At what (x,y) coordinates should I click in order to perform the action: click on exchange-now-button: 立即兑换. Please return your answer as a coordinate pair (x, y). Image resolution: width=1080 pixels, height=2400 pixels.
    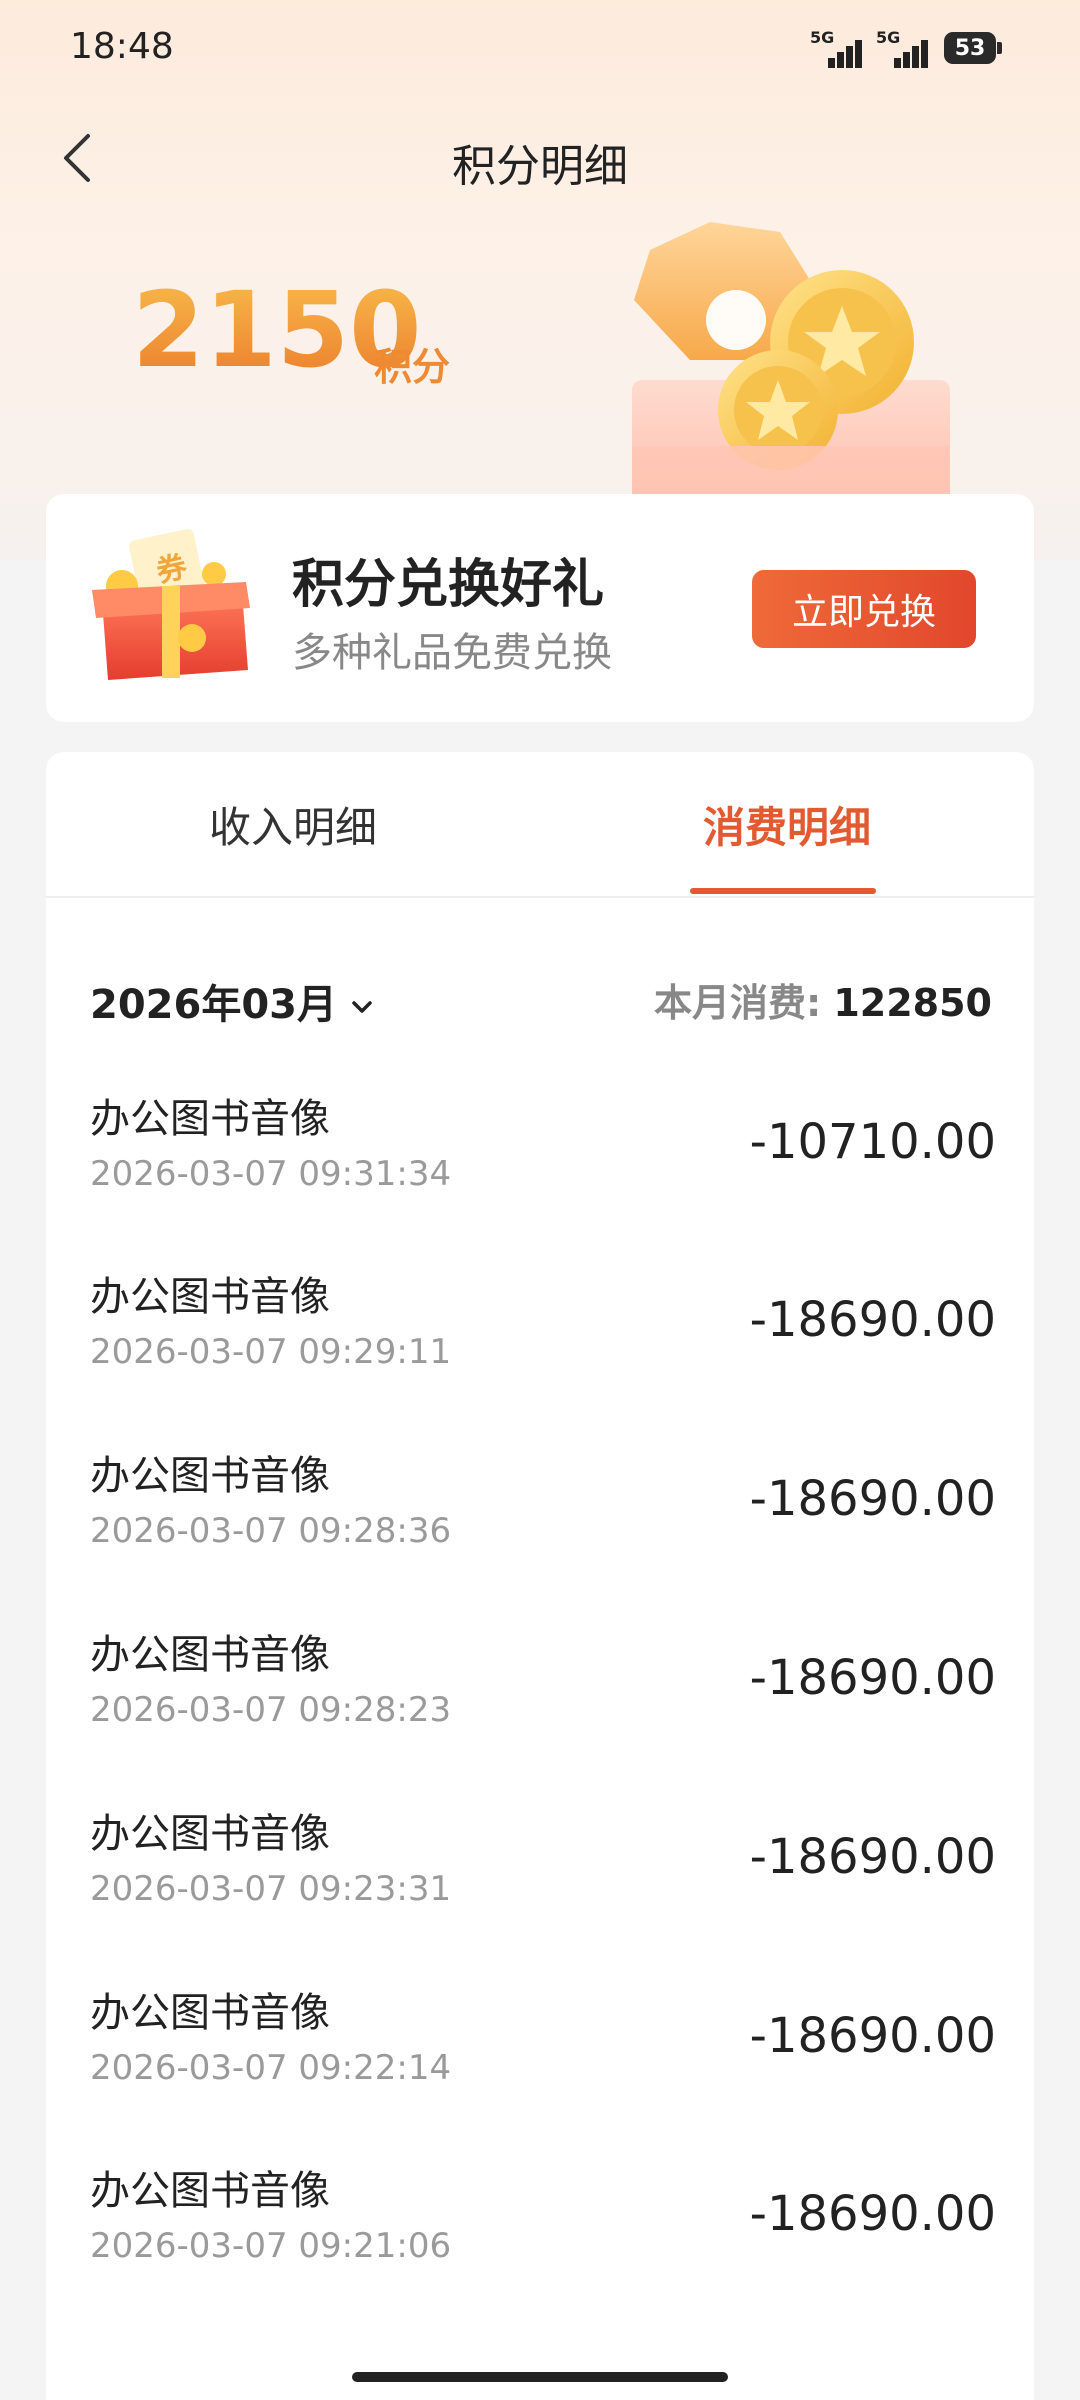
    Looking at the image, I should click on (864, 609).